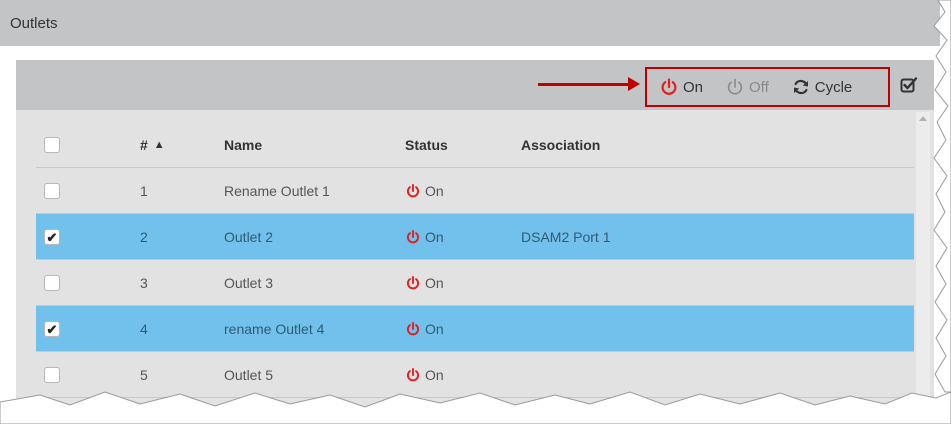  What do you see at coordinates (274, 329) in the screenshot?
I see `outlet-name: rename Outlet 4` at bounding box center [274, 329].